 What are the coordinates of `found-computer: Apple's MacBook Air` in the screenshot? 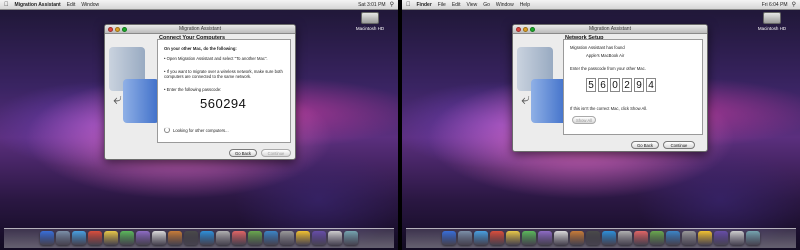 It's located at (605, 55).